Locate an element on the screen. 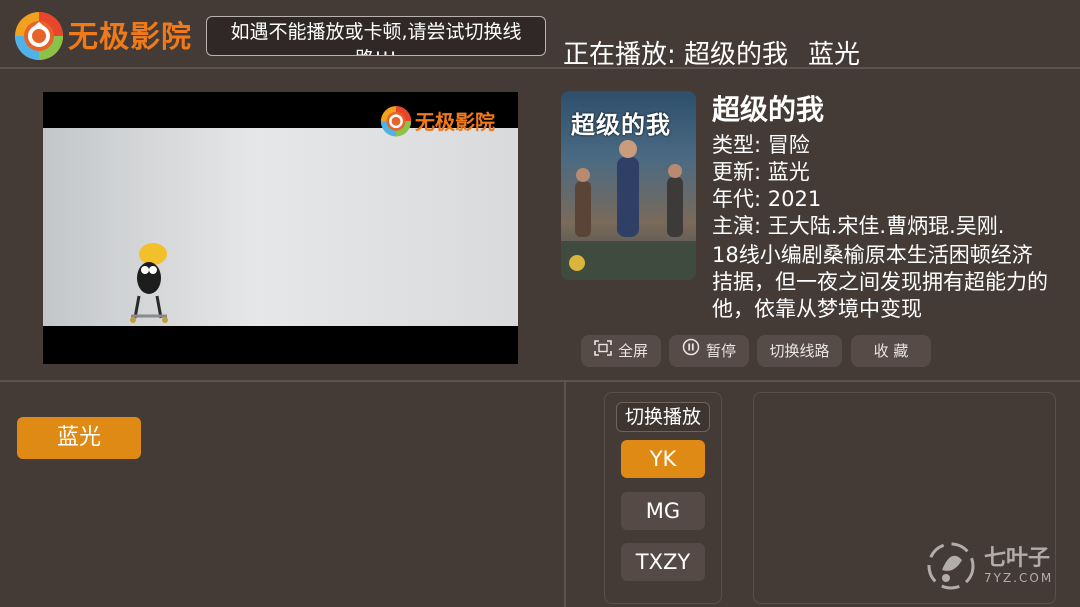 This screenshot has width=1080, height=607. logo-text: 无极影院 is located at coordinates (130, 37).